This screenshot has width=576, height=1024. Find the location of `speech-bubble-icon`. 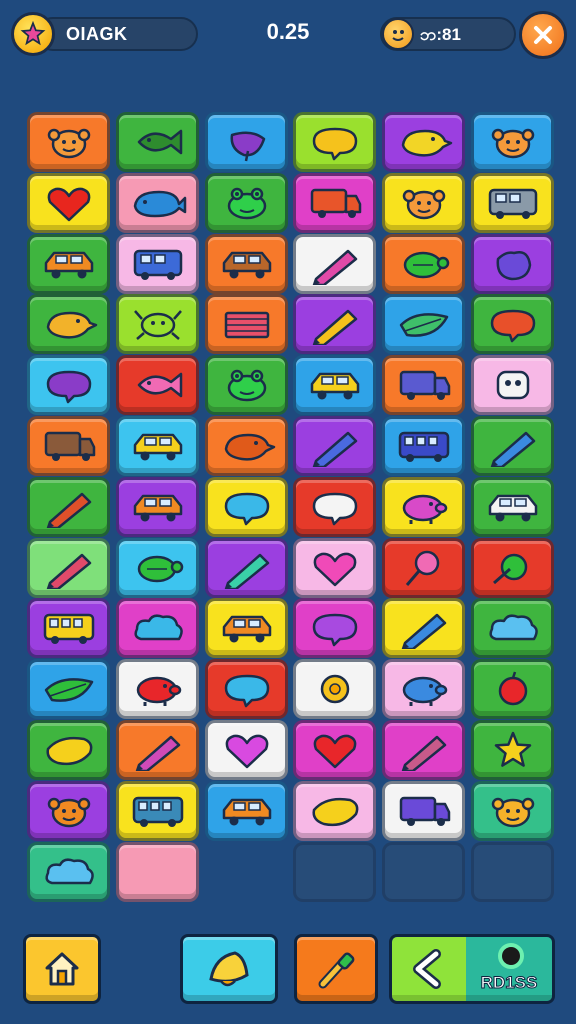

speech-bubble-icon is located at coordinates (334, 509).